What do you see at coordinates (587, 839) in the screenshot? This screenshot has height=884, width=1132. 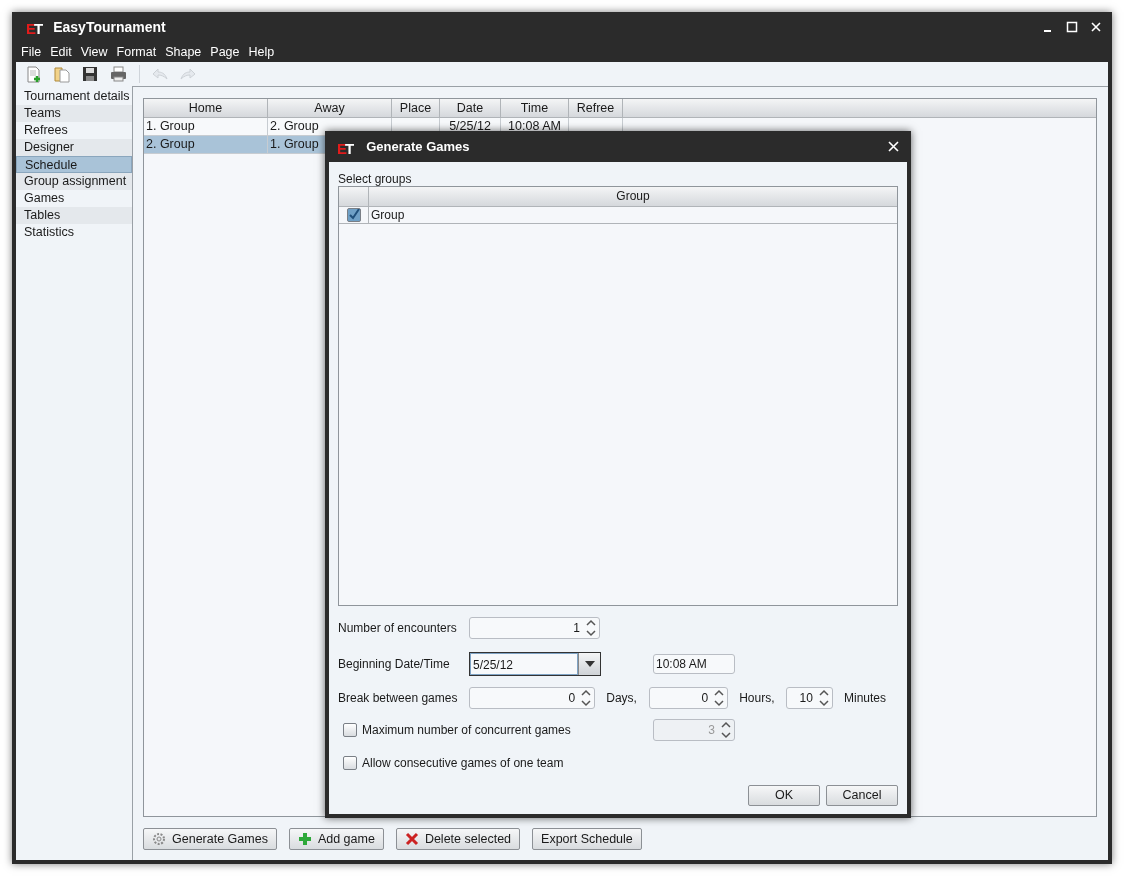 I see `toolbar-button: Export Schedule` at bounding box center [587, 839].